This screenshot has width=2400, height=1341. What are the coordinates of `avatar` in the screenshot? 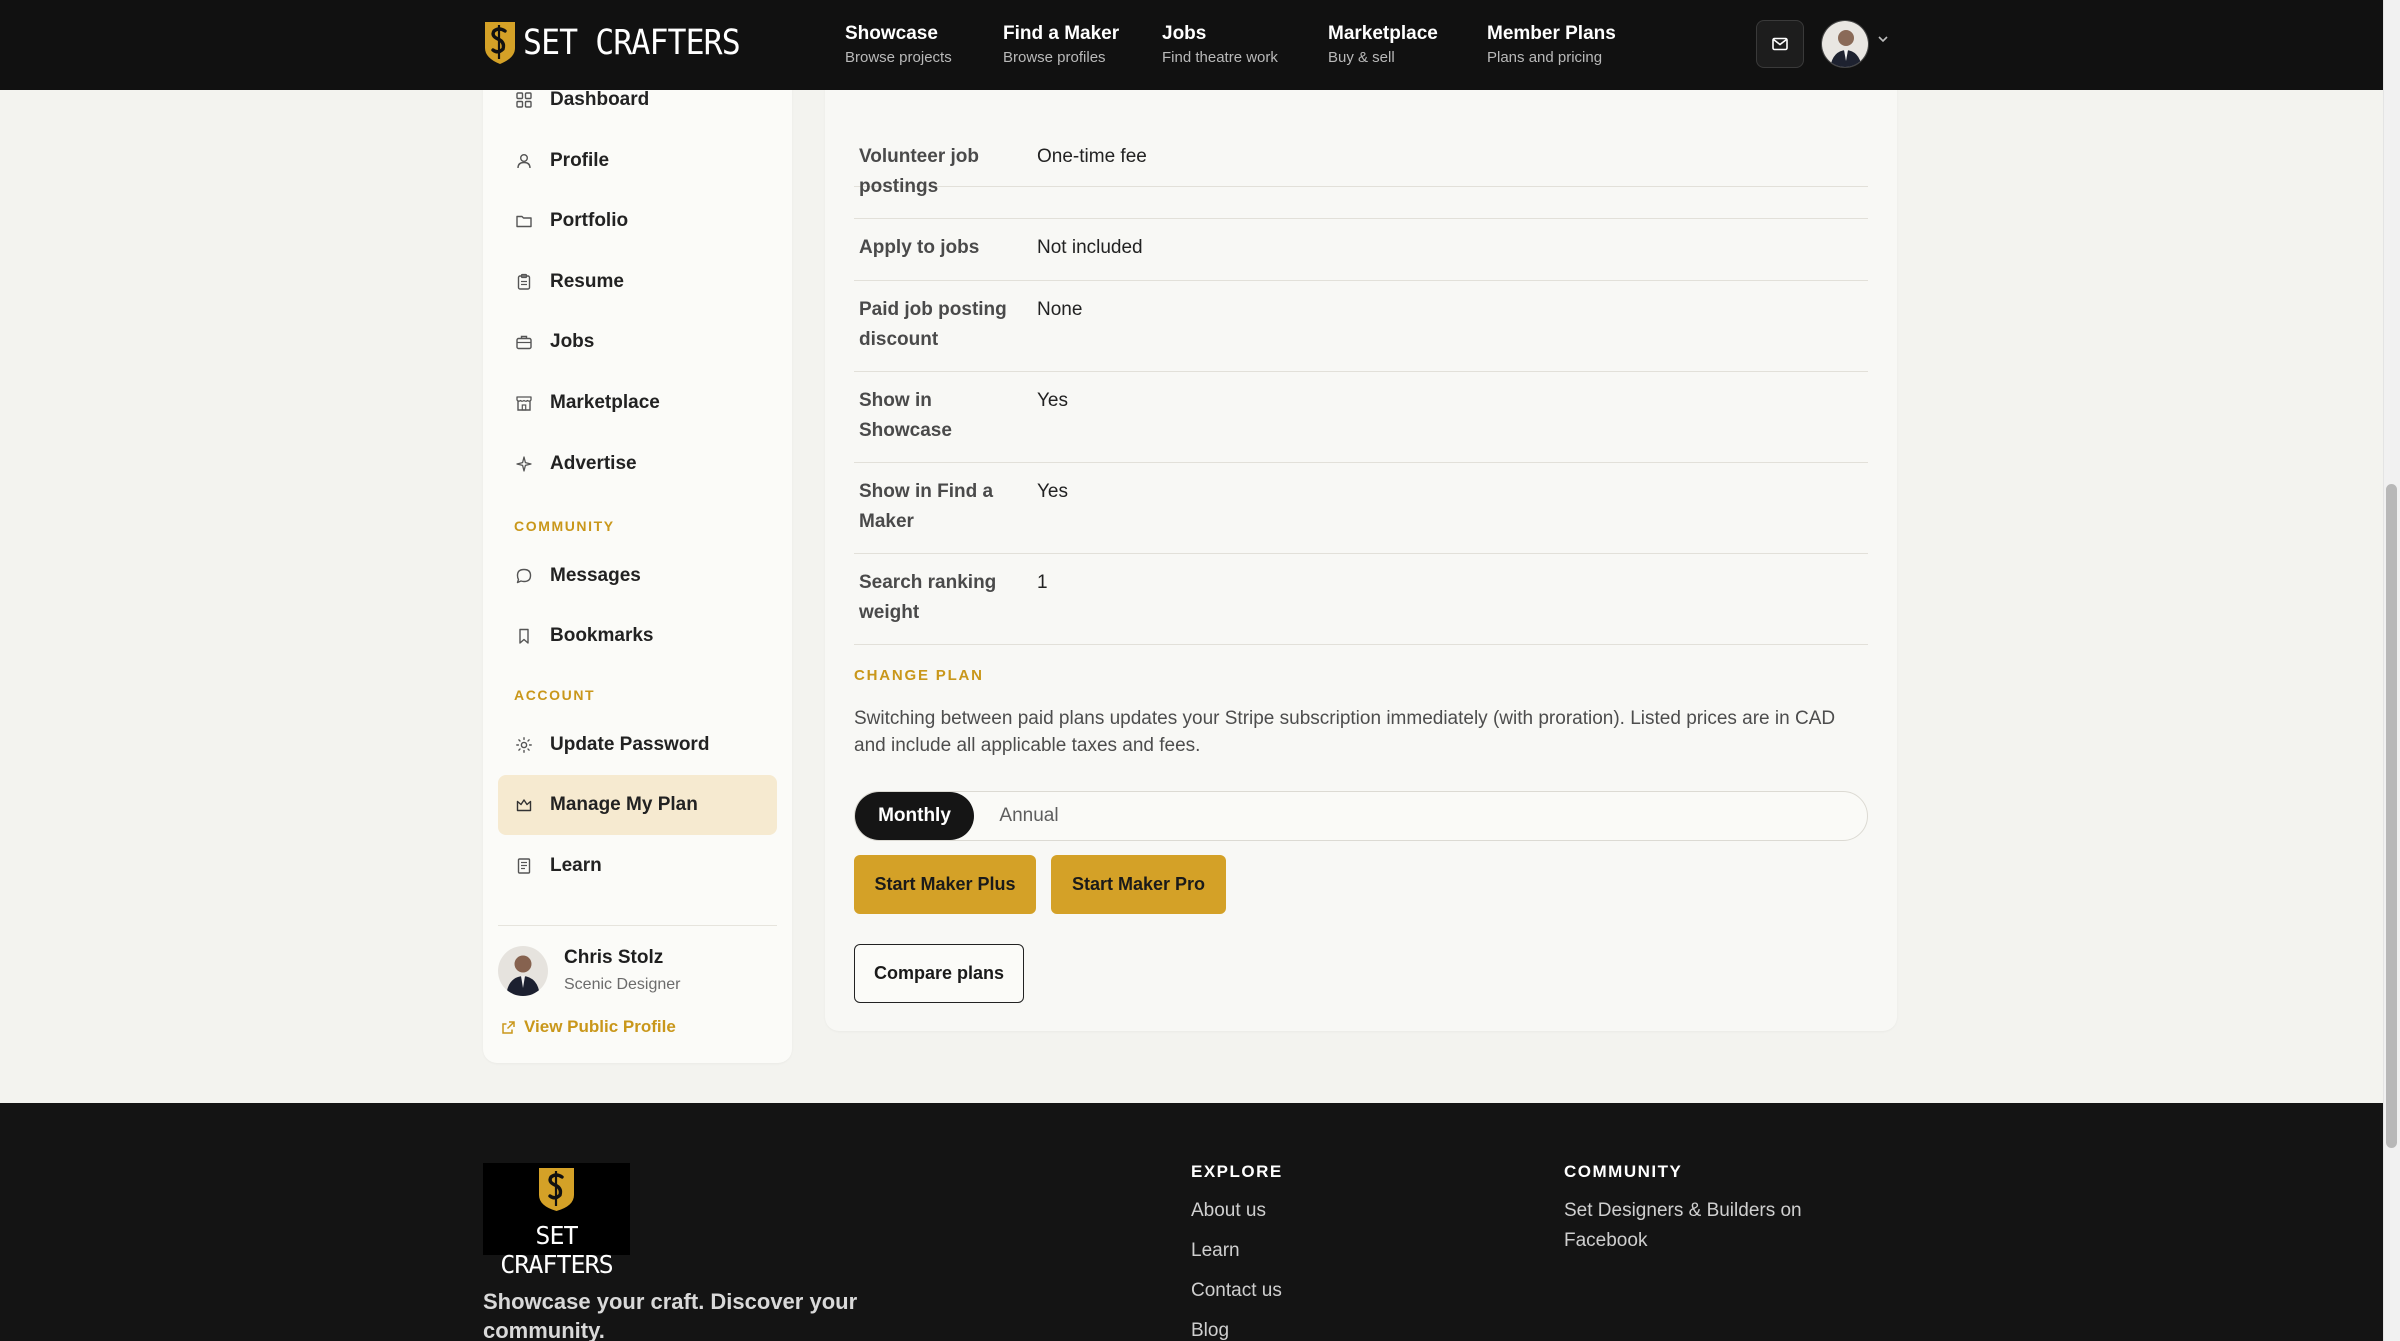 It's located at (1845, 44).